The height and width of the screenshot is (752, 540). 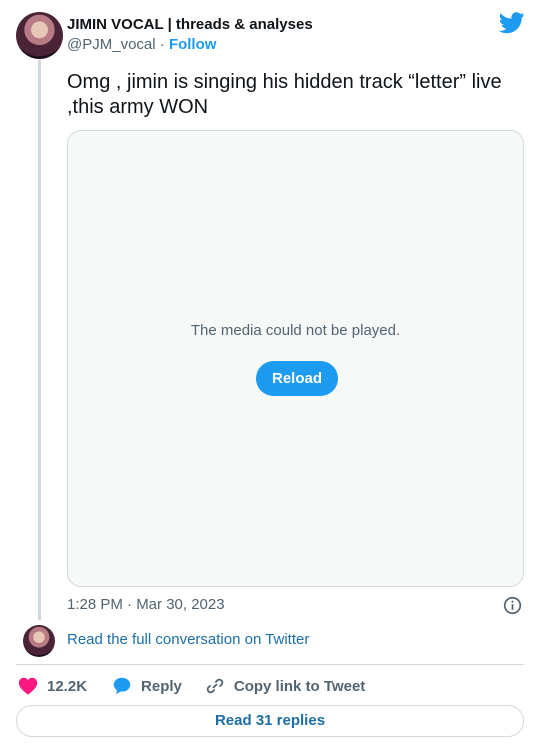 I want to click on action-bar: 12.2K Reply Copy link to Tweet, so click(x=191, y=686).